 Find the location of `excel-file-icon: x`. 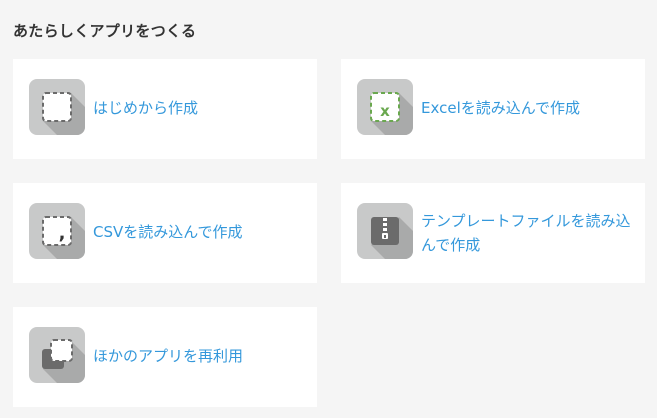

excel-file-icon: x is located at coordinates (385, 107).